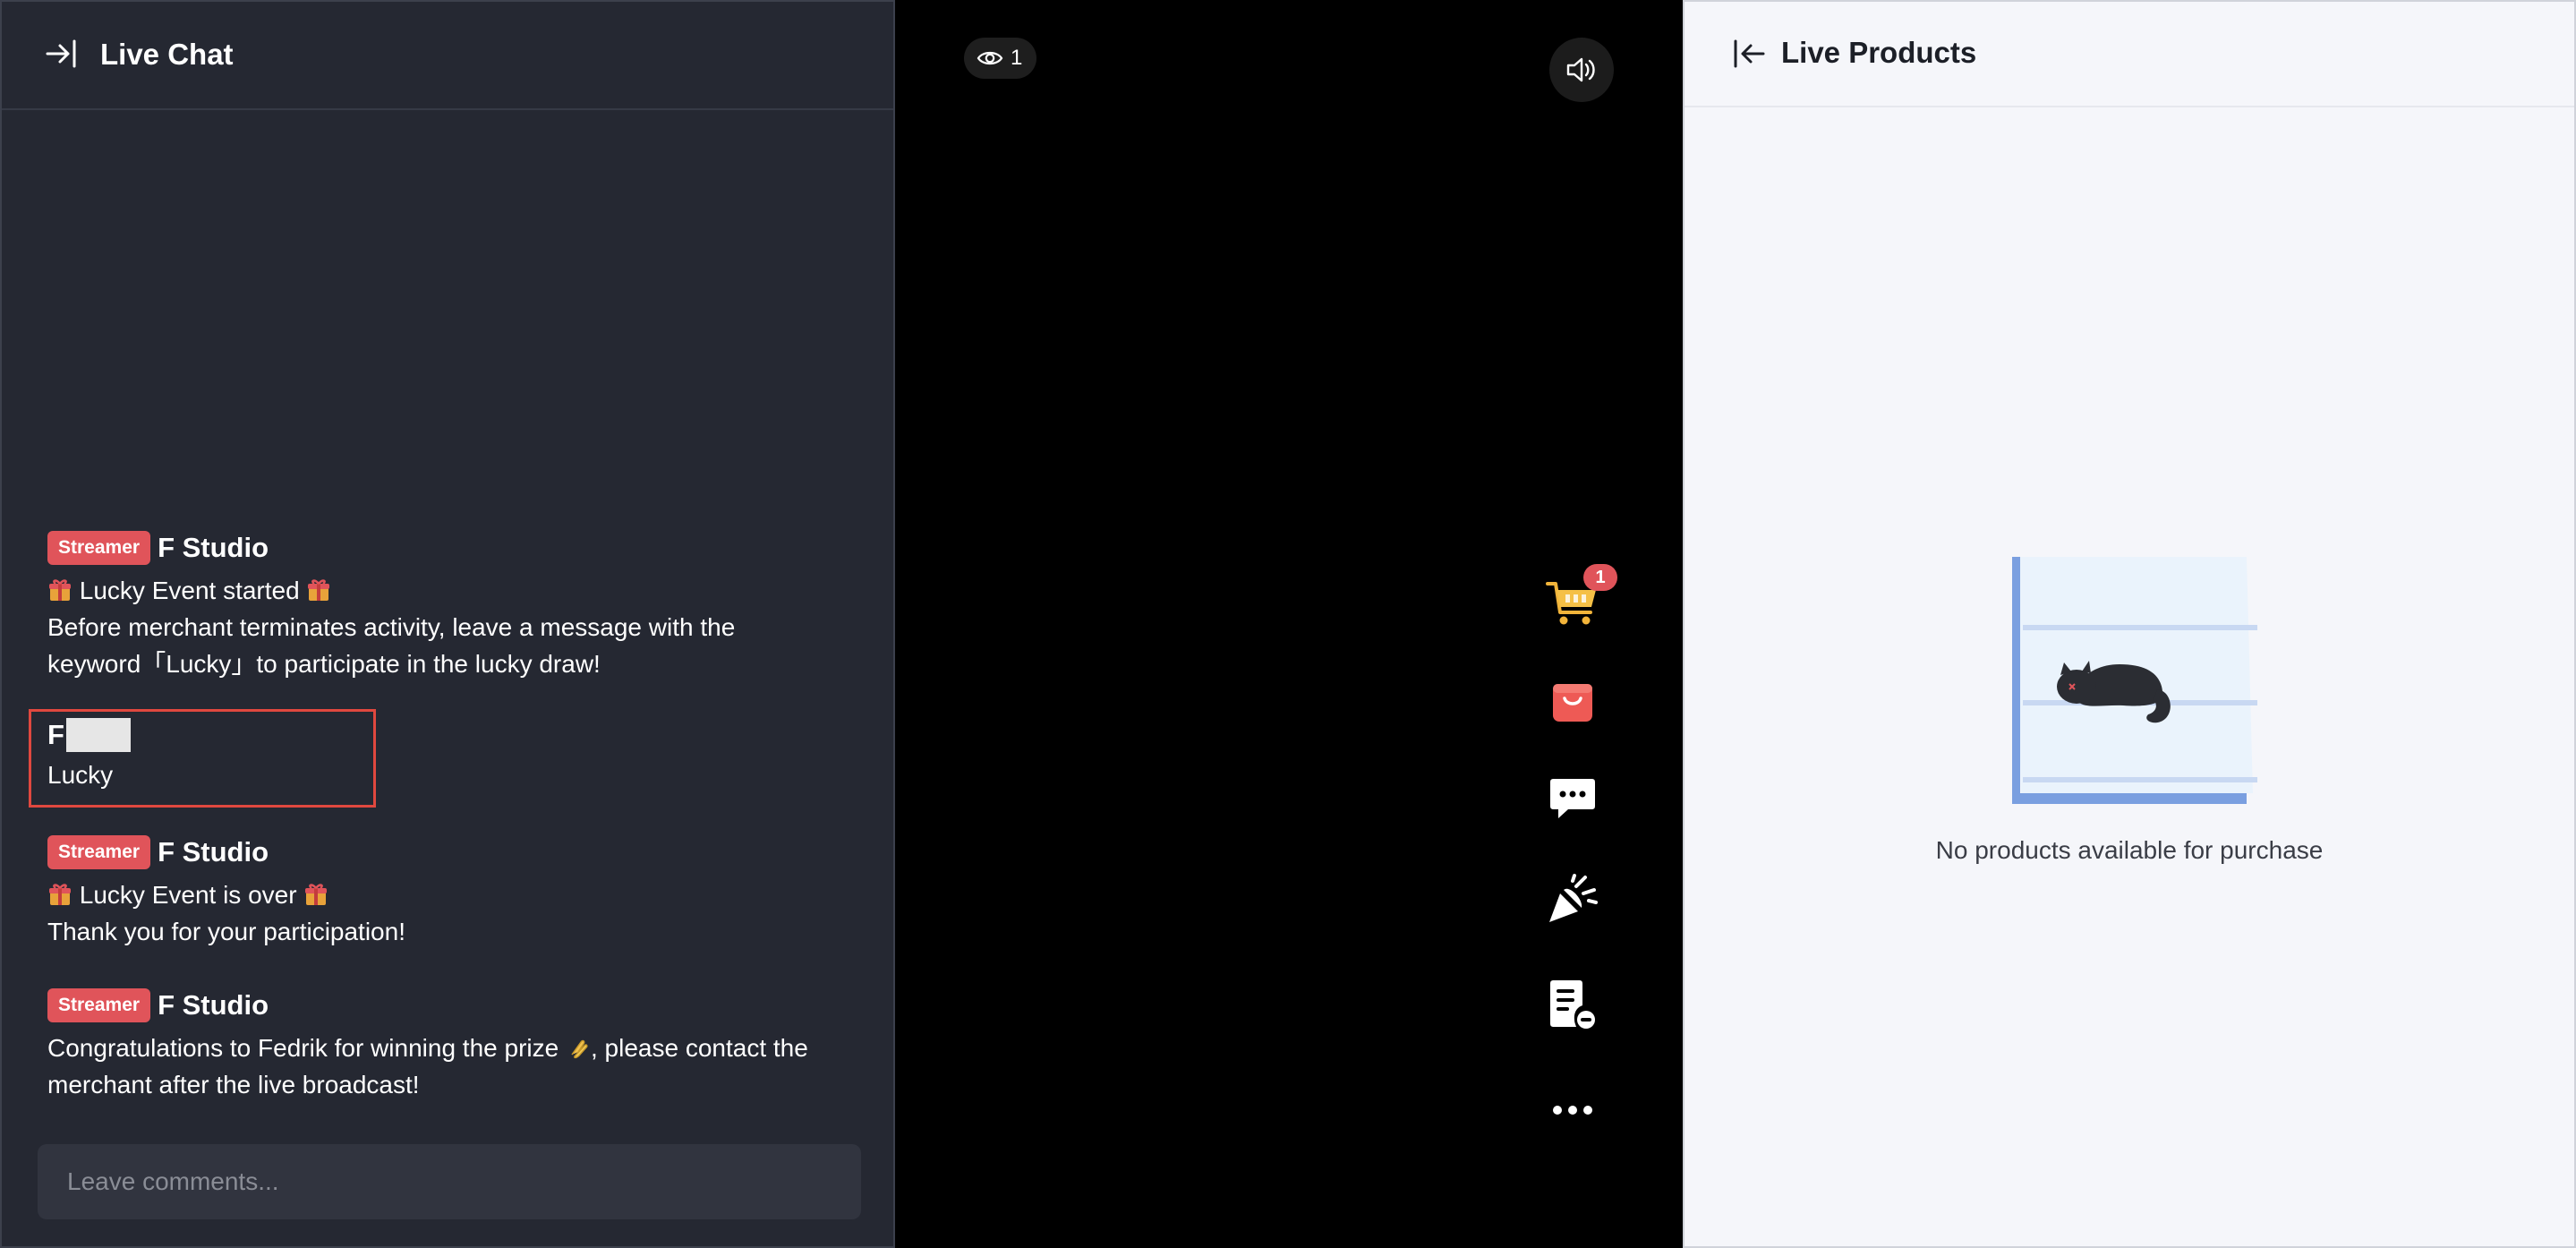 This screenshot has height=1248, width=2576. Describe the element at coordinates (1580, 597) in the screenshot. I see `cart-button: 1` at that location.